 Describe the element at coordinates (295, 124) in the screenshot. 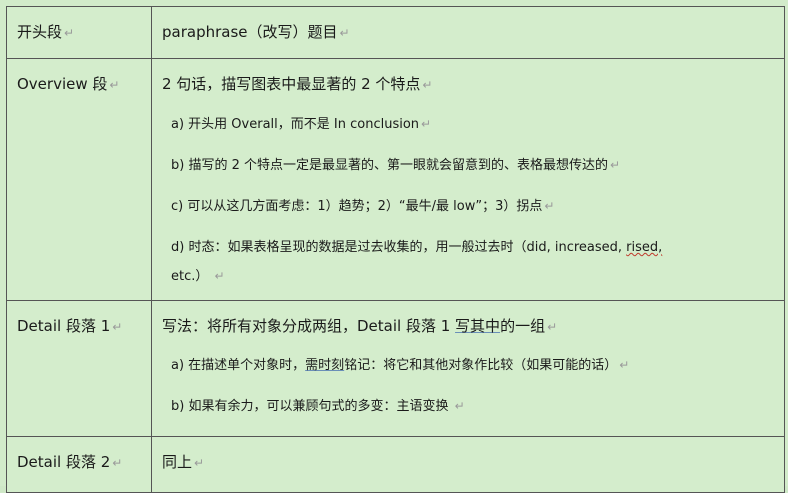

I see `list-item: a) 开头用 Overall，而不是 In conclusion` at that location.